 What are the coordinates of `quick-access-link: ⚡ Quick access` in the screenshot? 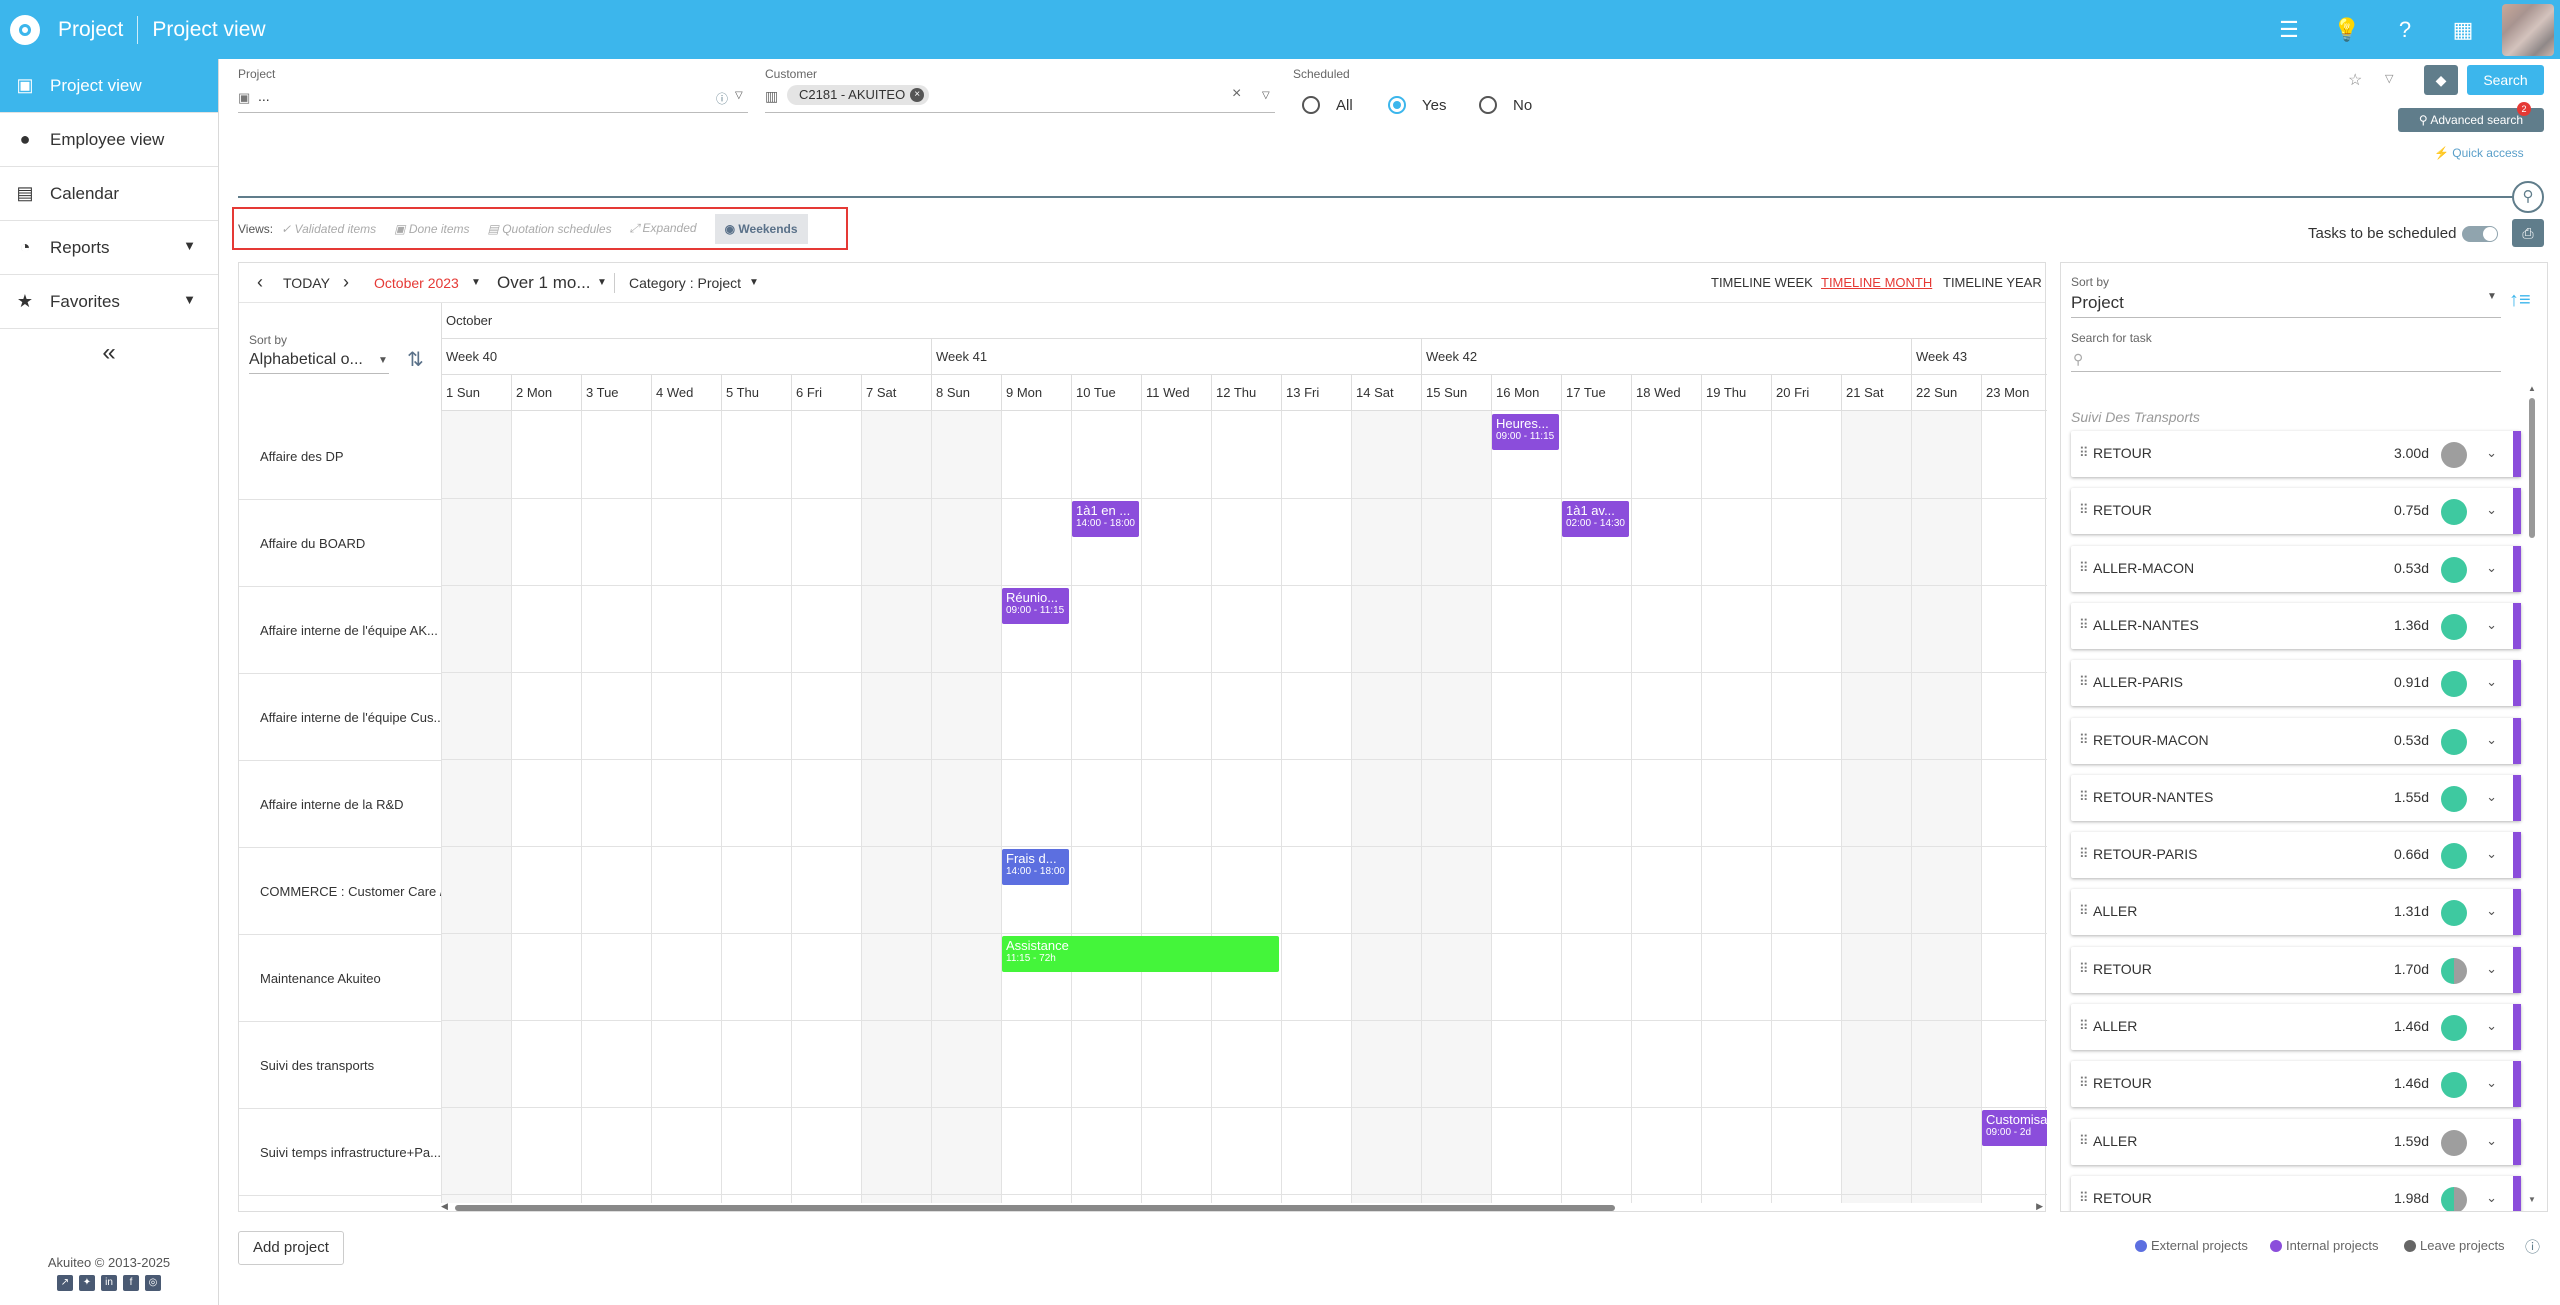 It's located at (2479, 153).